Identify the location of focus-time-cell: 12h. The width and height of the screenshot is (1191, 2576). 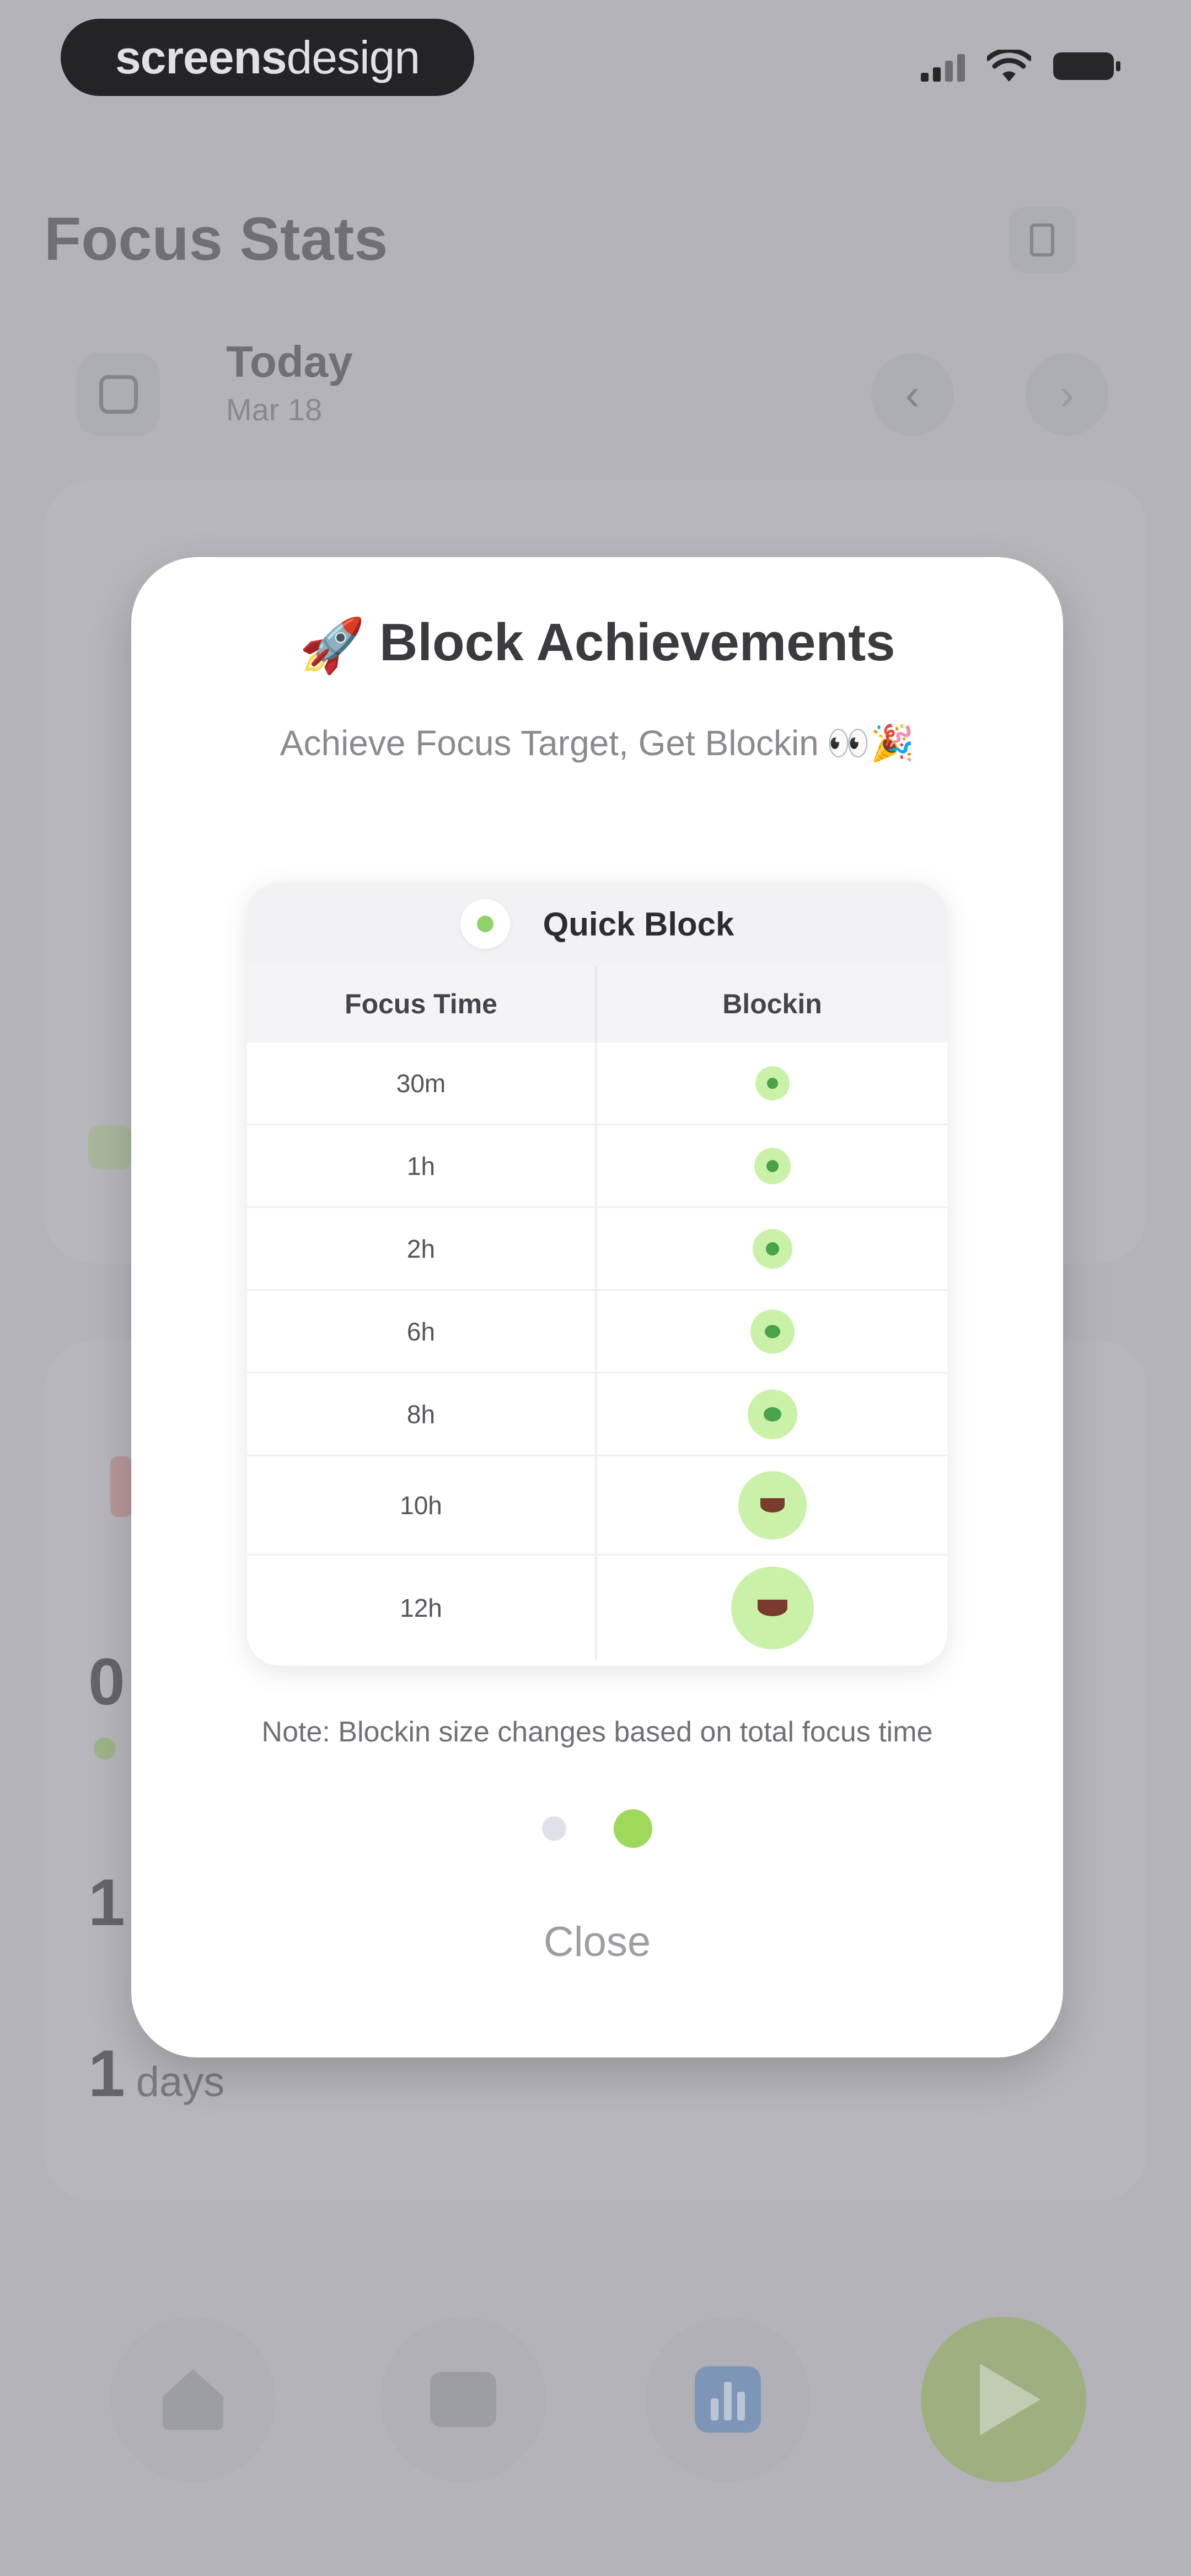
(422, 1608).